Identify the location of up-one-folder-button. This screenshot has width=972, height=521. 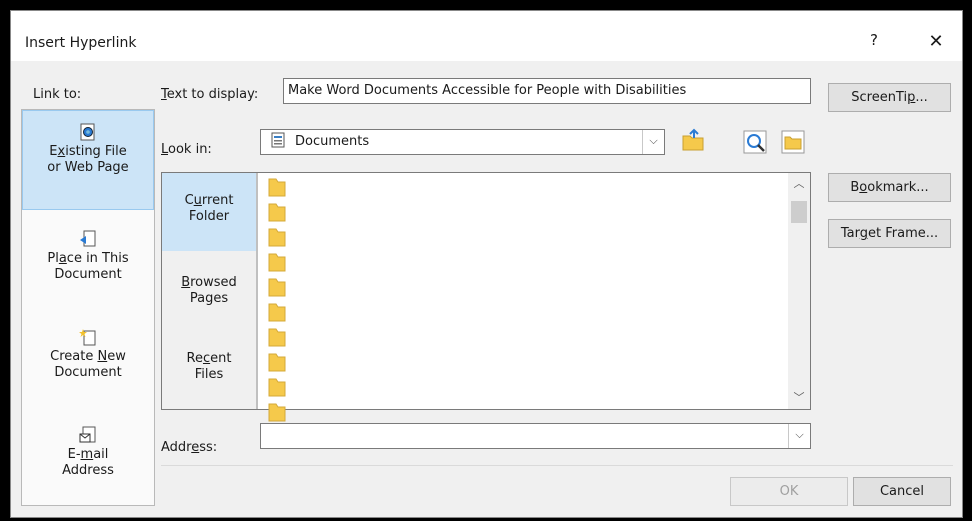
(693, 142).